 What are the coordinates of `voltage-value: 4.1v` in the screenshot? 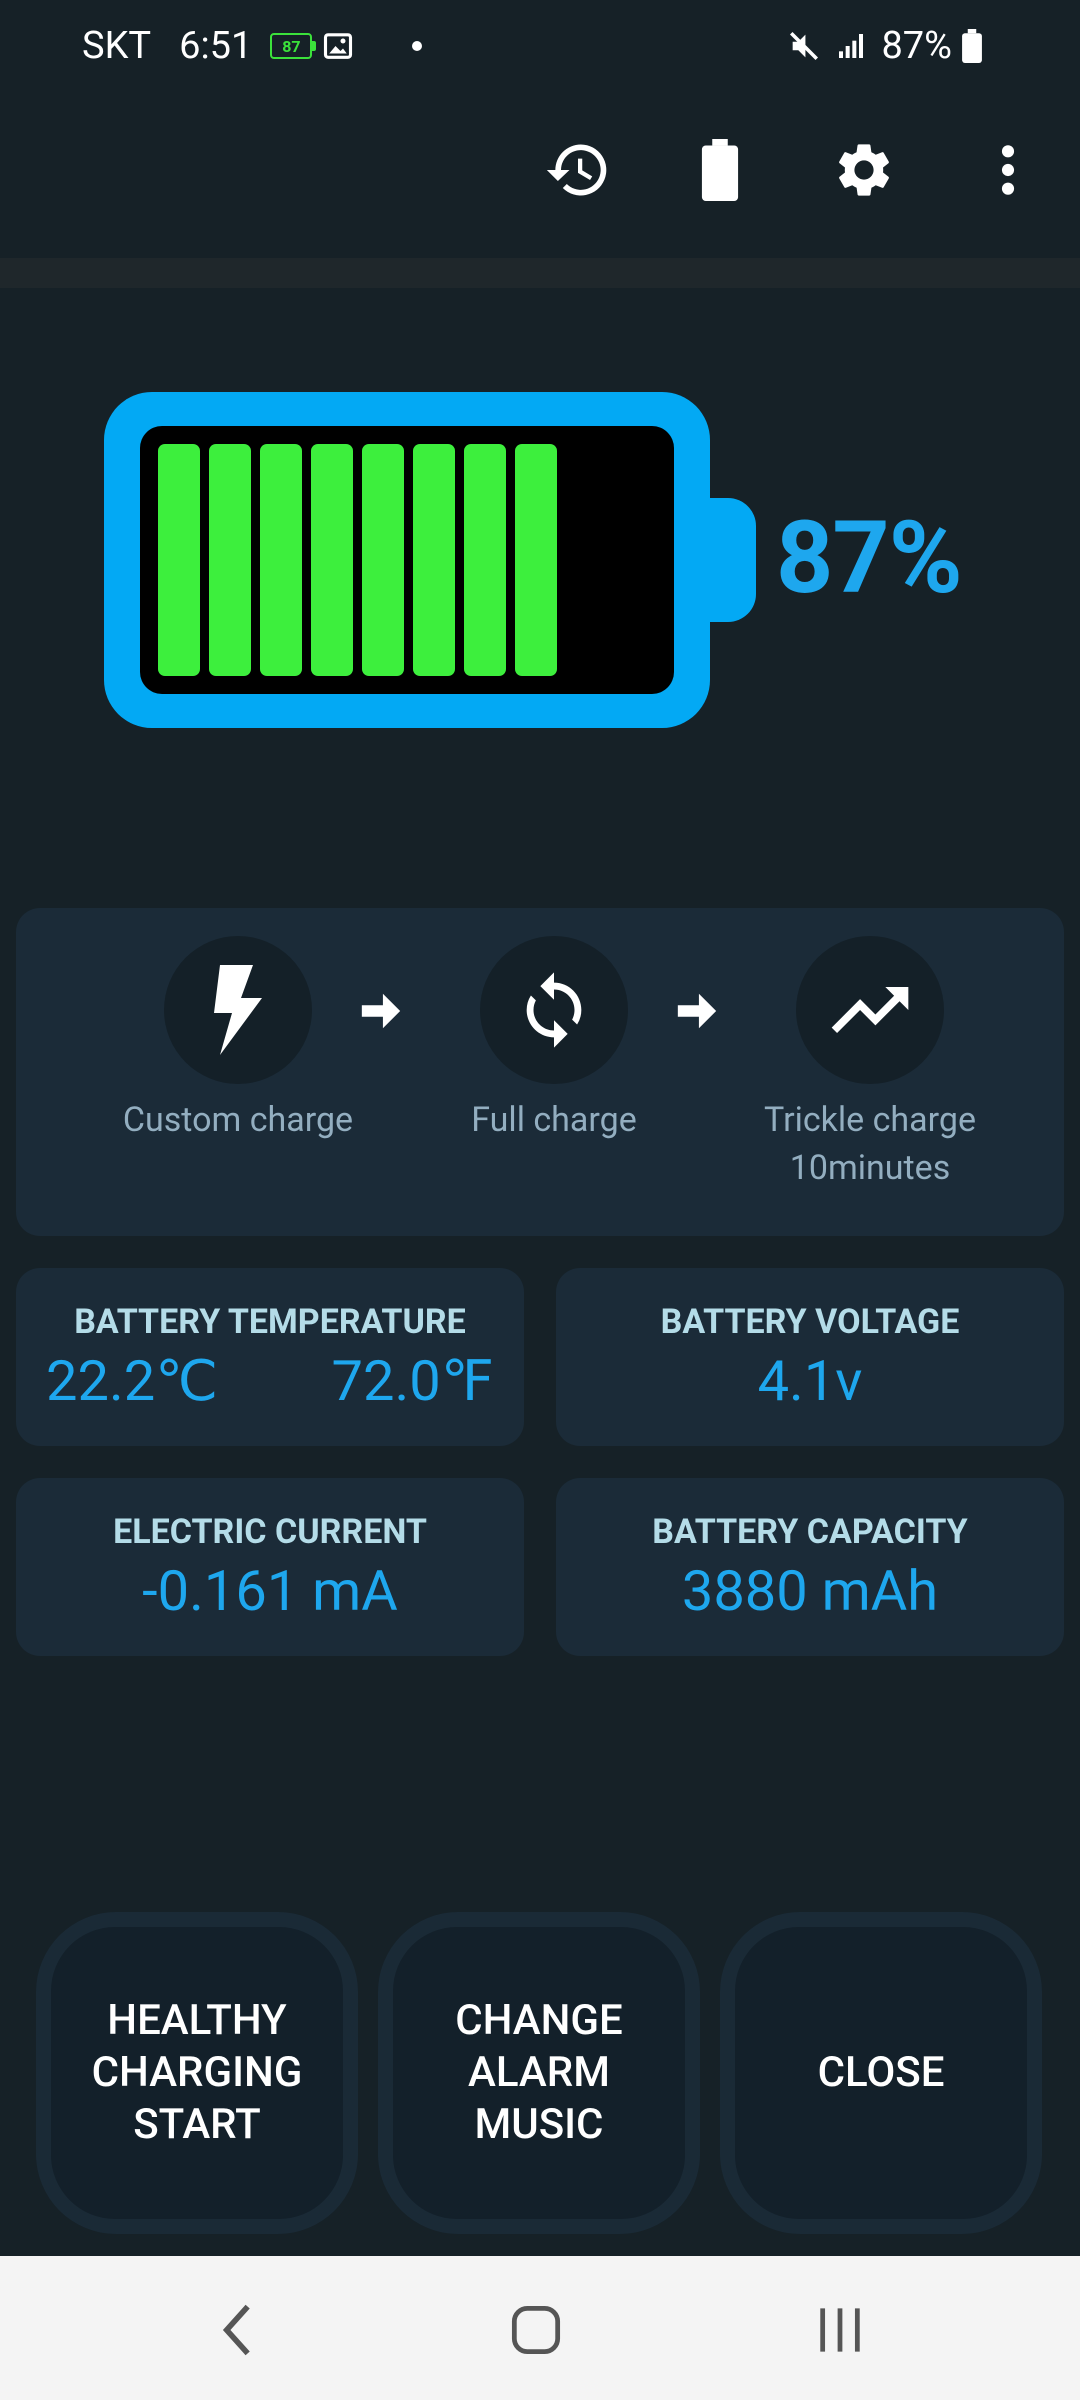 It's located at (810, 1381).